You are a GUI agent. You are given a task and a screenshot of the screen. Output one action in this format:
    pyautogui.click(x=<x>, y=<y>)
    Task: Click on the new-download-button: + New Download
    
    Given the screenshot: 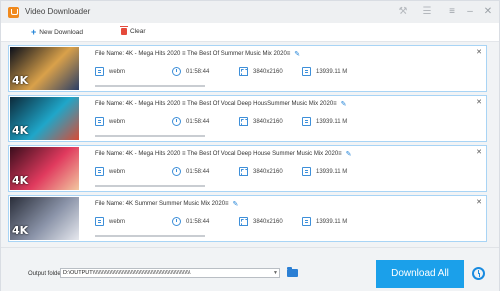 What is the action you would take?
    pyautogui.click(x=57, y=32)
    